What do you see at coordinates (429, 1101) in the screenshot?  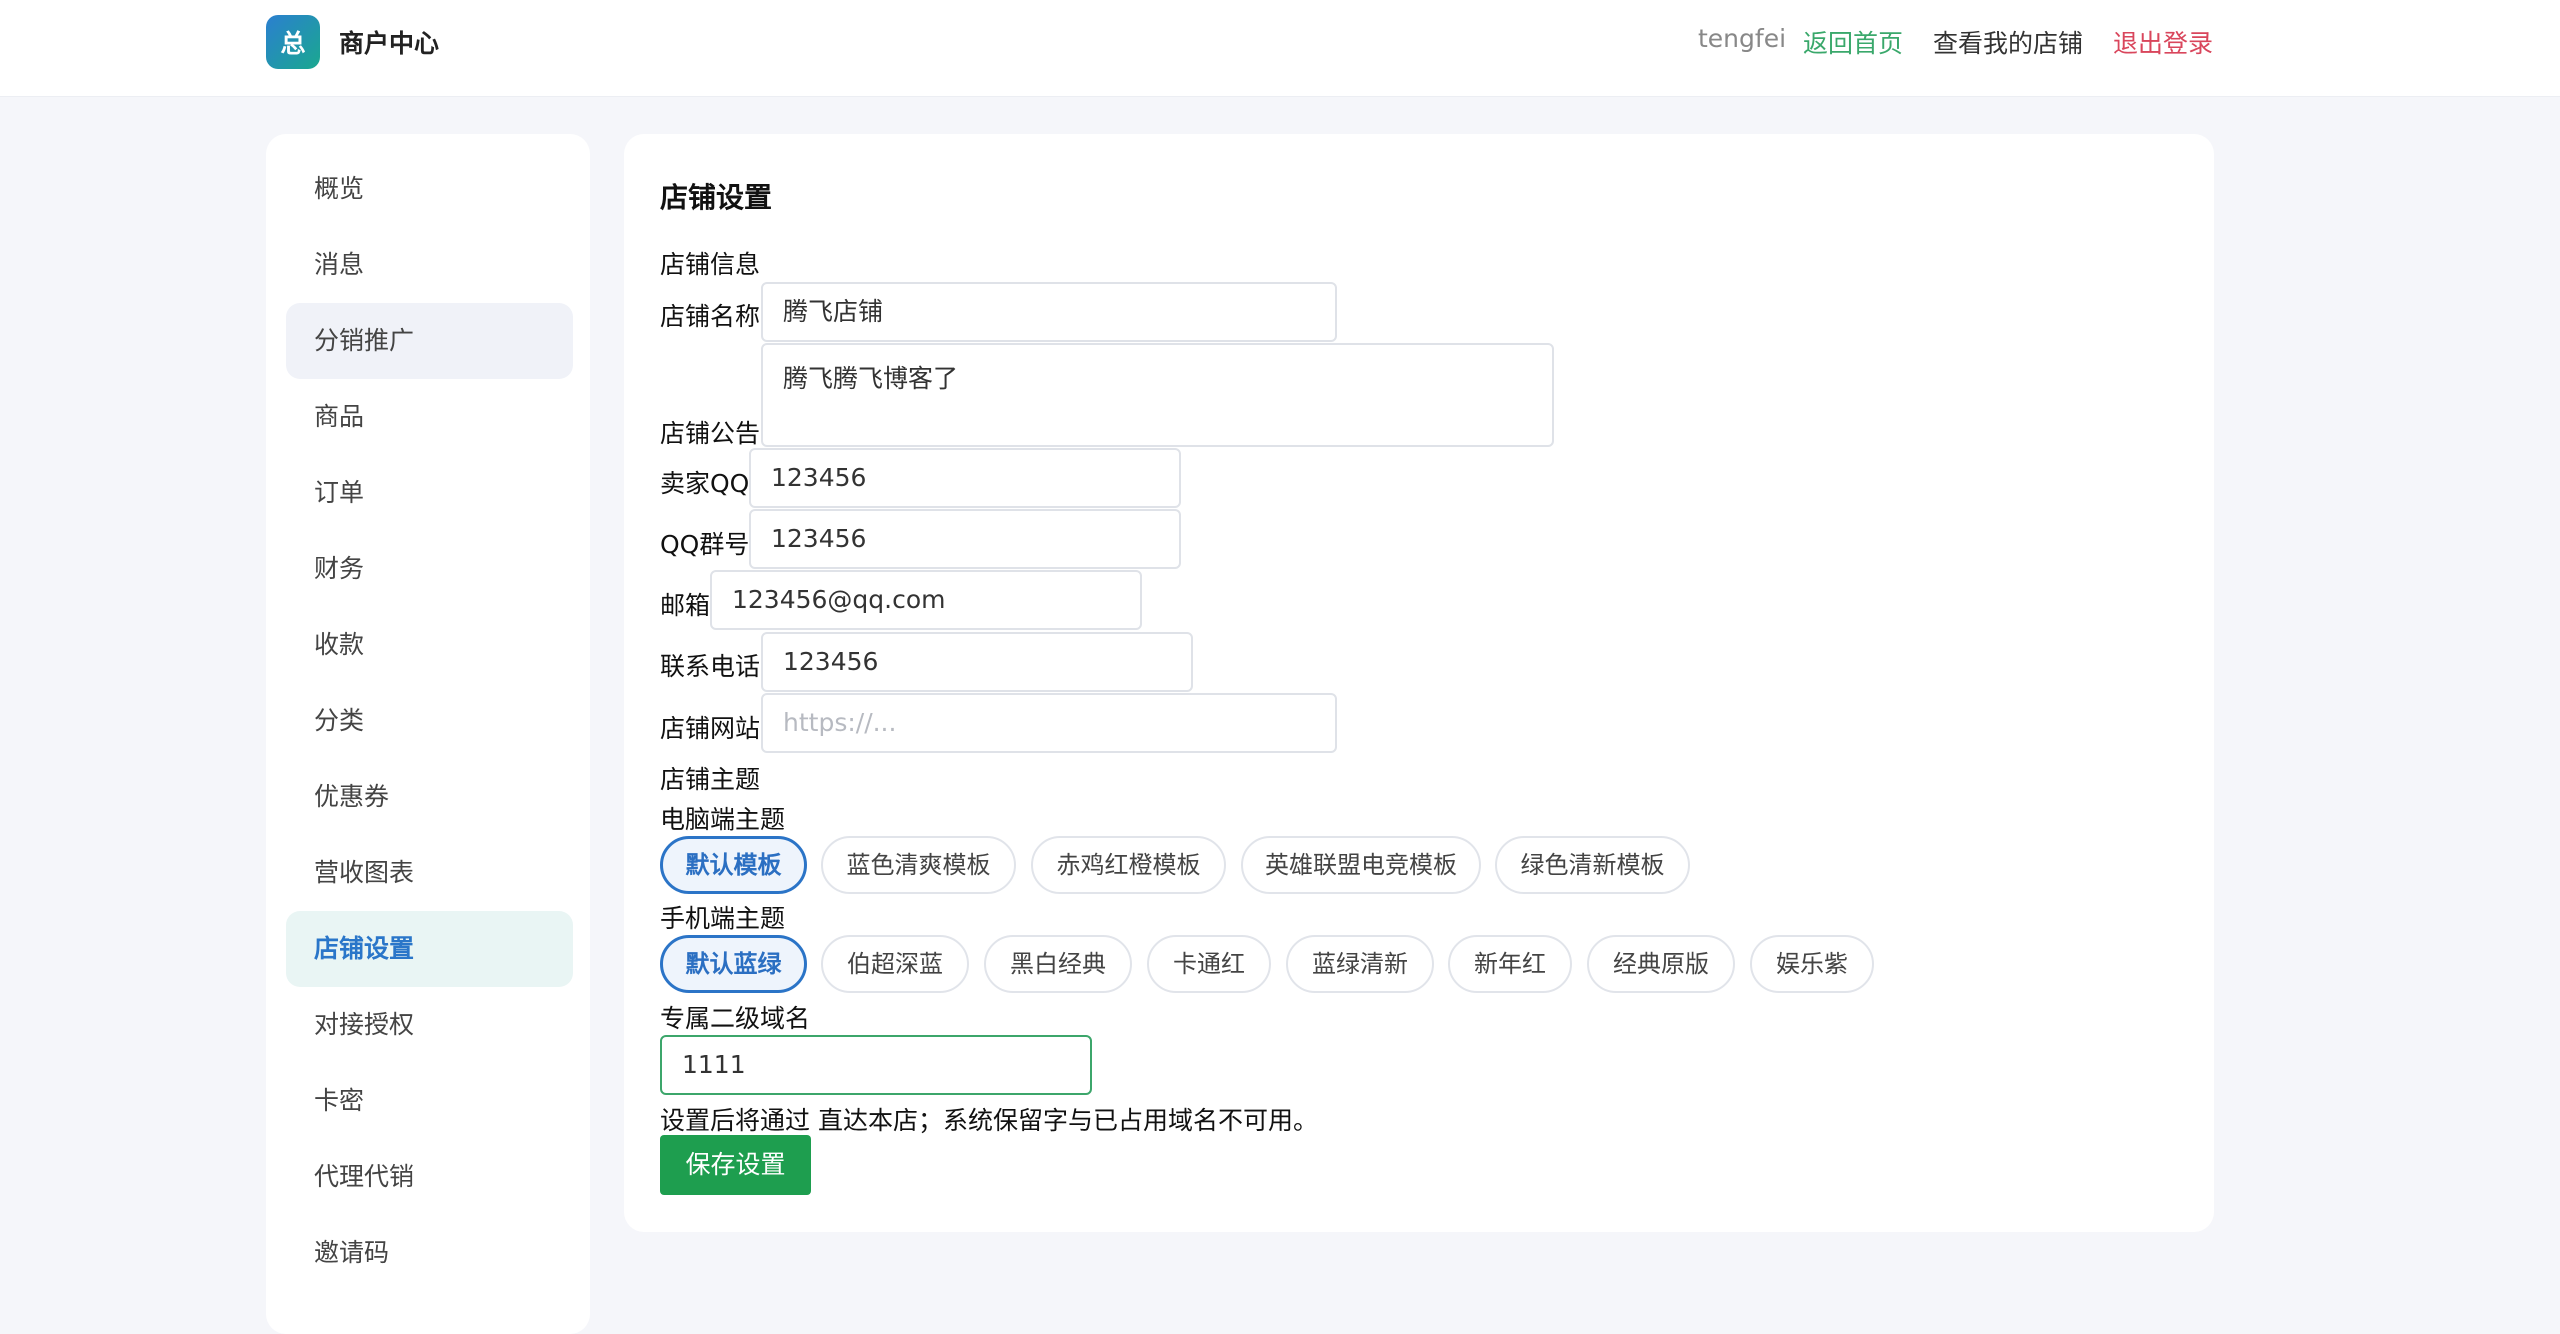 I see `sidebar-item-card-keys: 卡密` at bounding box center [429, 1101].